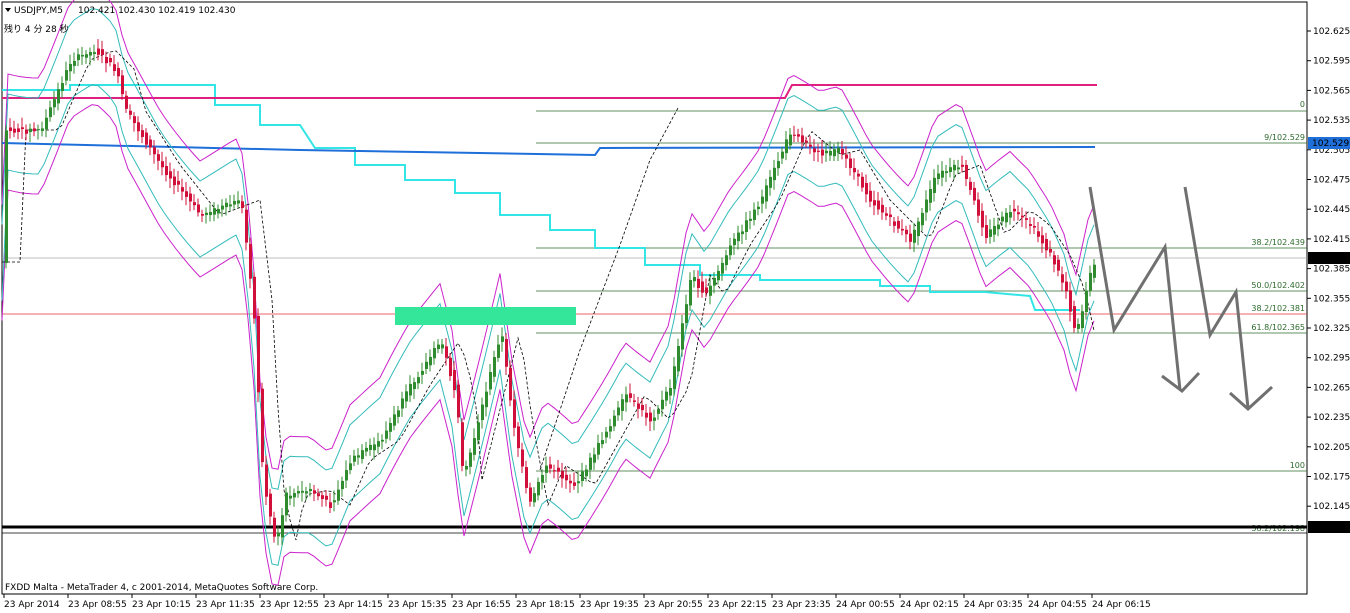  Describe the element at coordinates (1331, 329) in the screenshot. I see `price-tick-label: 102.325` at that location.